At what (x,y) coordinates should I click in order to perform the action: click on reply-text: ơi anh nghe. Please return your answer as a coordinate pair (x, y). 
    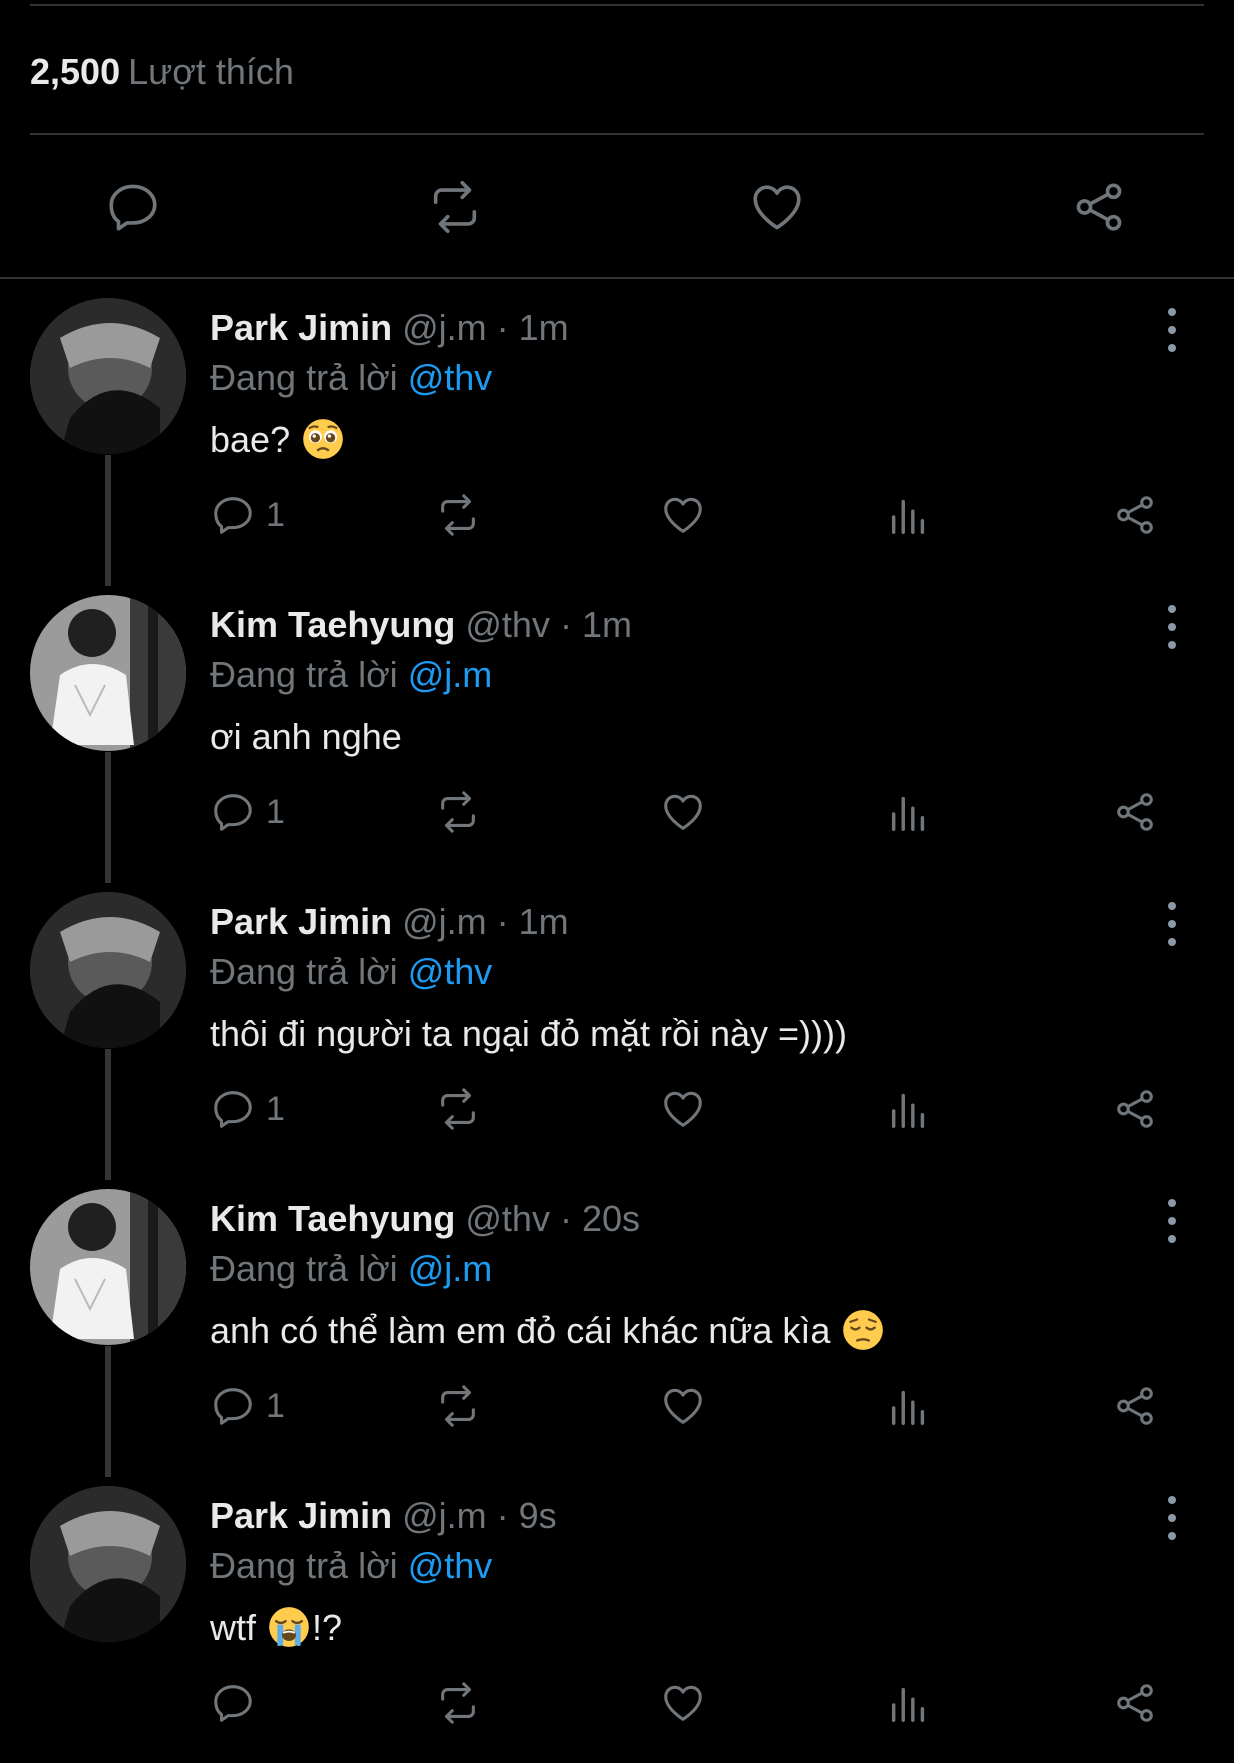
    Looking at the image, I should click on (306, 737).